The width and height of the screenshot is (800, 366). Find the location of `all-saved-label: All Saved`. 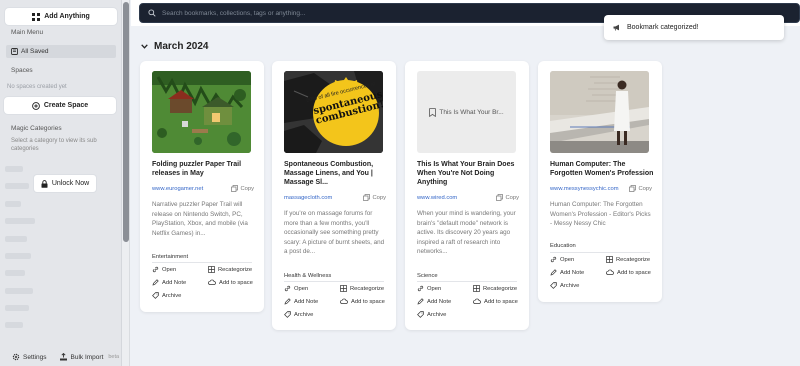

all-saved-label: All Saved is located at coordinates (35, 51).